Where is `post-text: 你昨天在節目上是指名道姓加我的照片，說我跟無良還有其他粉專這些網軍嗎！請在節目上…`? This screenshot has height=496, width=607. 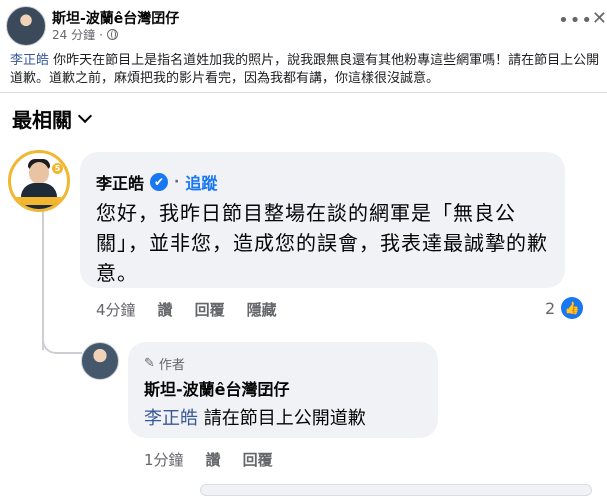 post-text: 你昨天在節目上是指名道姓加我的照片，說我跟無良還有其他粉專這些網軍嗎！請在節目上… is located at coordinates (305, 69).